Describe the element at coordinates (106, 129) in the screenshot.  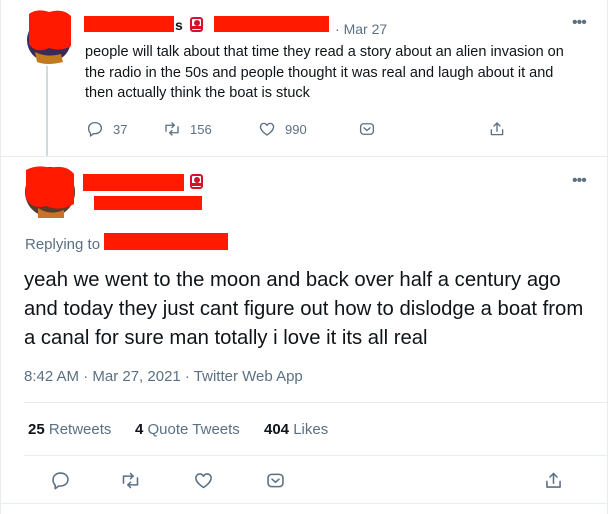
I see `reply-button: 37` at that location.